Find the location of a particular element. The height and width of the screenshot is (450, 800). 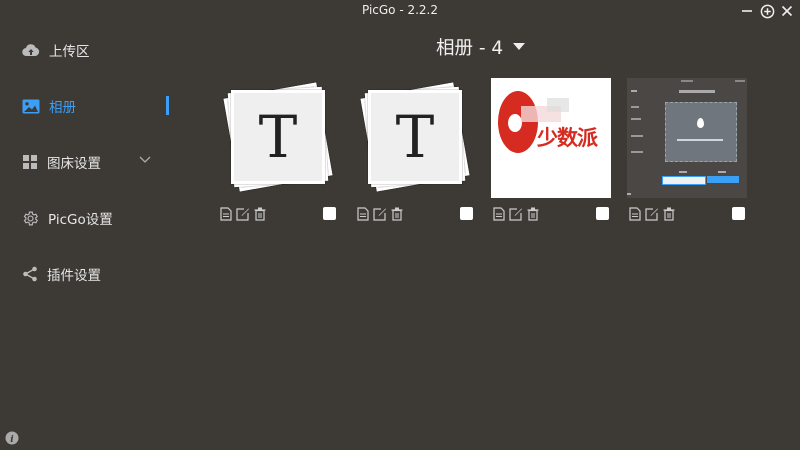

gallery-title: 相册 - 4 is located at coordinates (470, 48).